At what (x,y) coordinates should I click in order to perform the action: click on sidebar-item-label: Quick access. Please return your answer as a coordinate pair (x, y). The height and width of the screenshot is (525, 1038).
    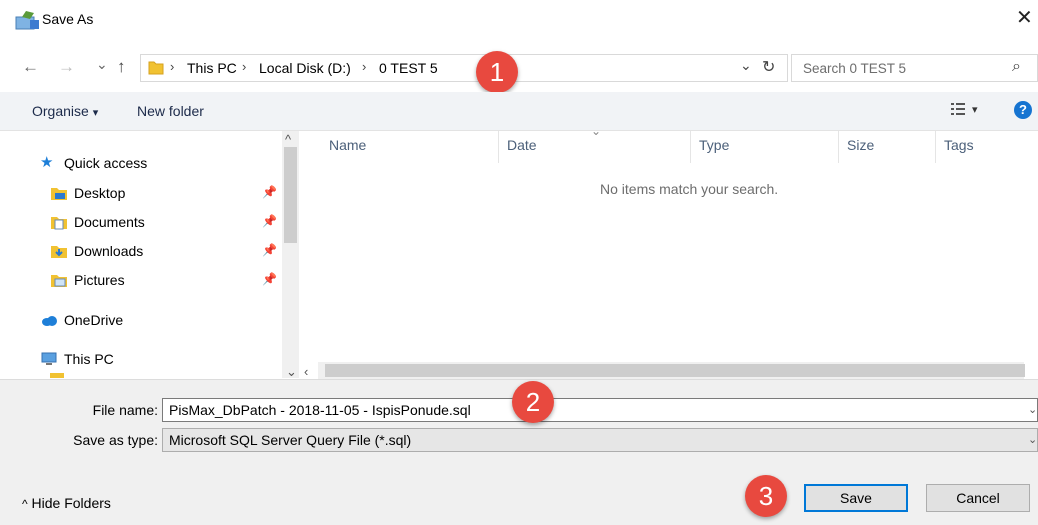
    Looking at the image, I should click on (106, 163).